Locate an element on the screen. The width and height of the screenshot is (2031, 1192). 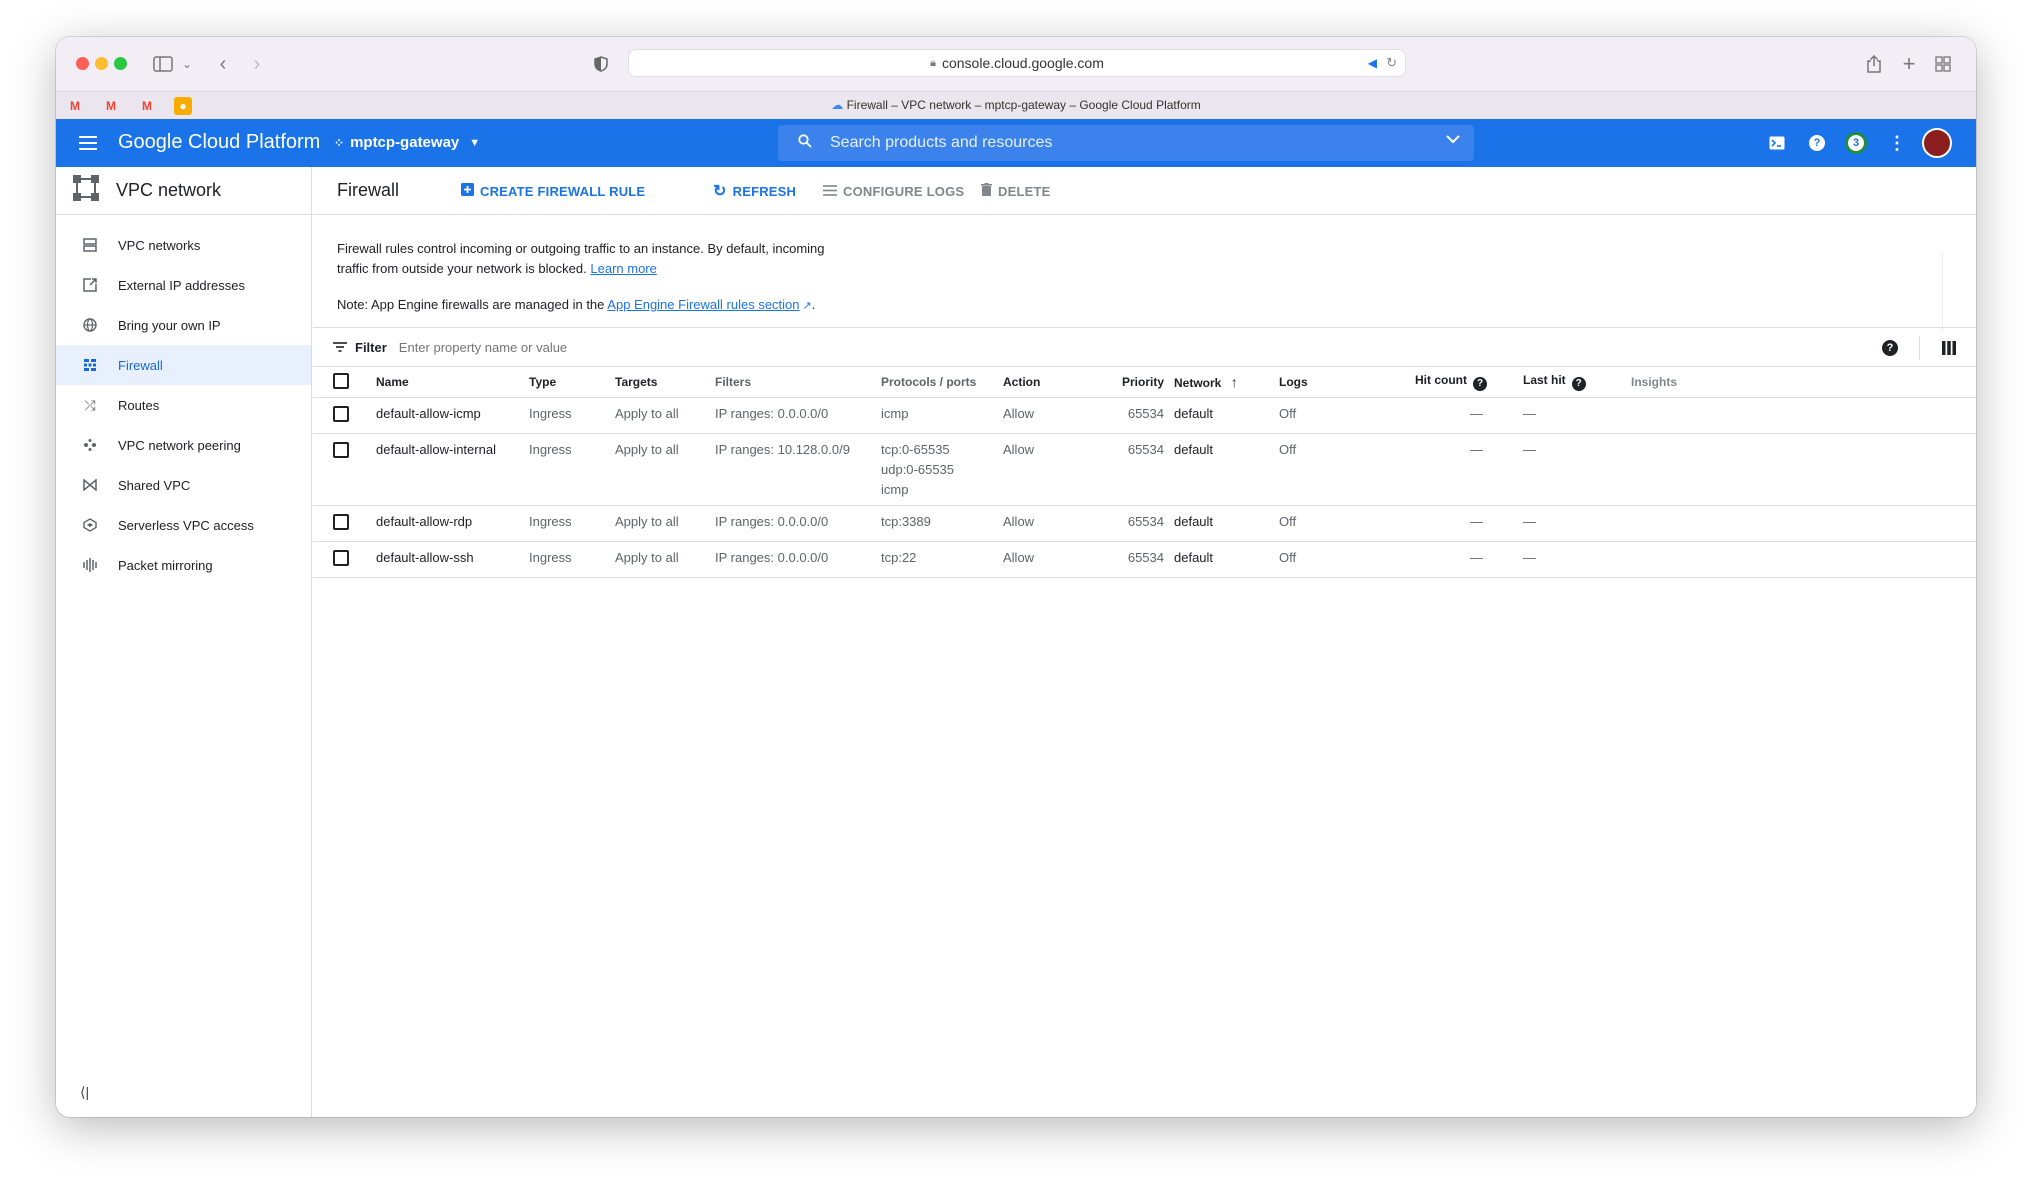
address-bar: 🔒︎ console.cloud.google.com ◀︎ ↻ is located at coordinates (1017, 63).